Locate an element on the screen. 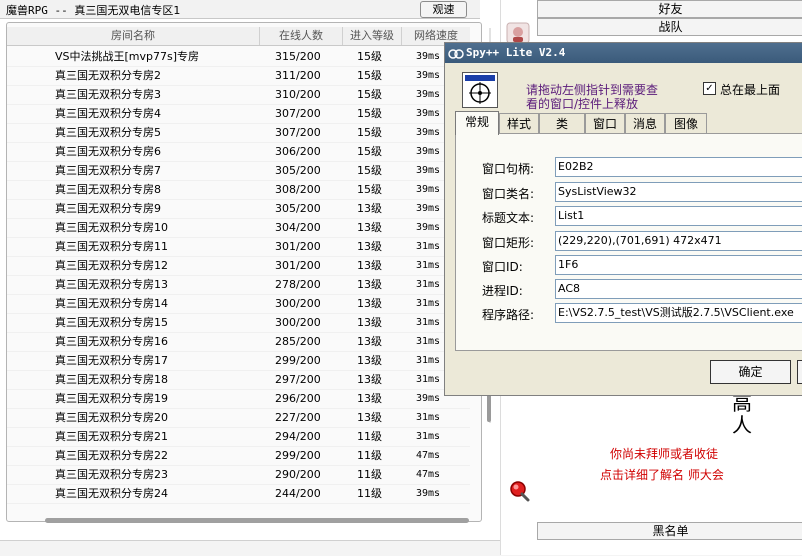 The width and height of the screenshot is (802, 556). online-count-cell: 290/200 is located at coordinates (298, 474).